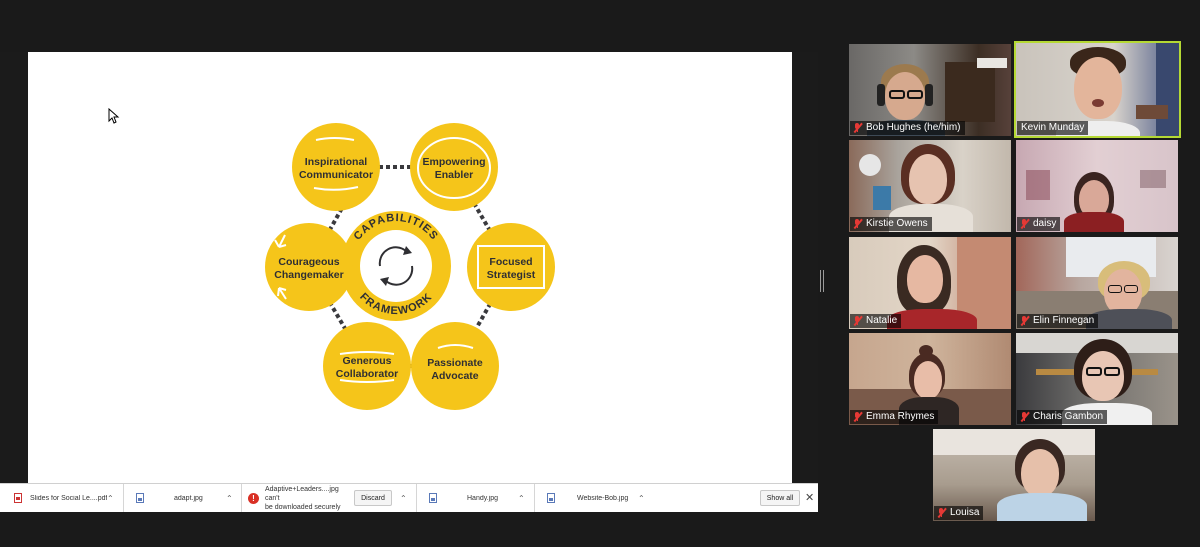 This screenshot has height=547, width=1200. Describe the element at coordinates (894, 417) in the screenshot. I see `participant-name-tag: Emma Rhymes` at that location.